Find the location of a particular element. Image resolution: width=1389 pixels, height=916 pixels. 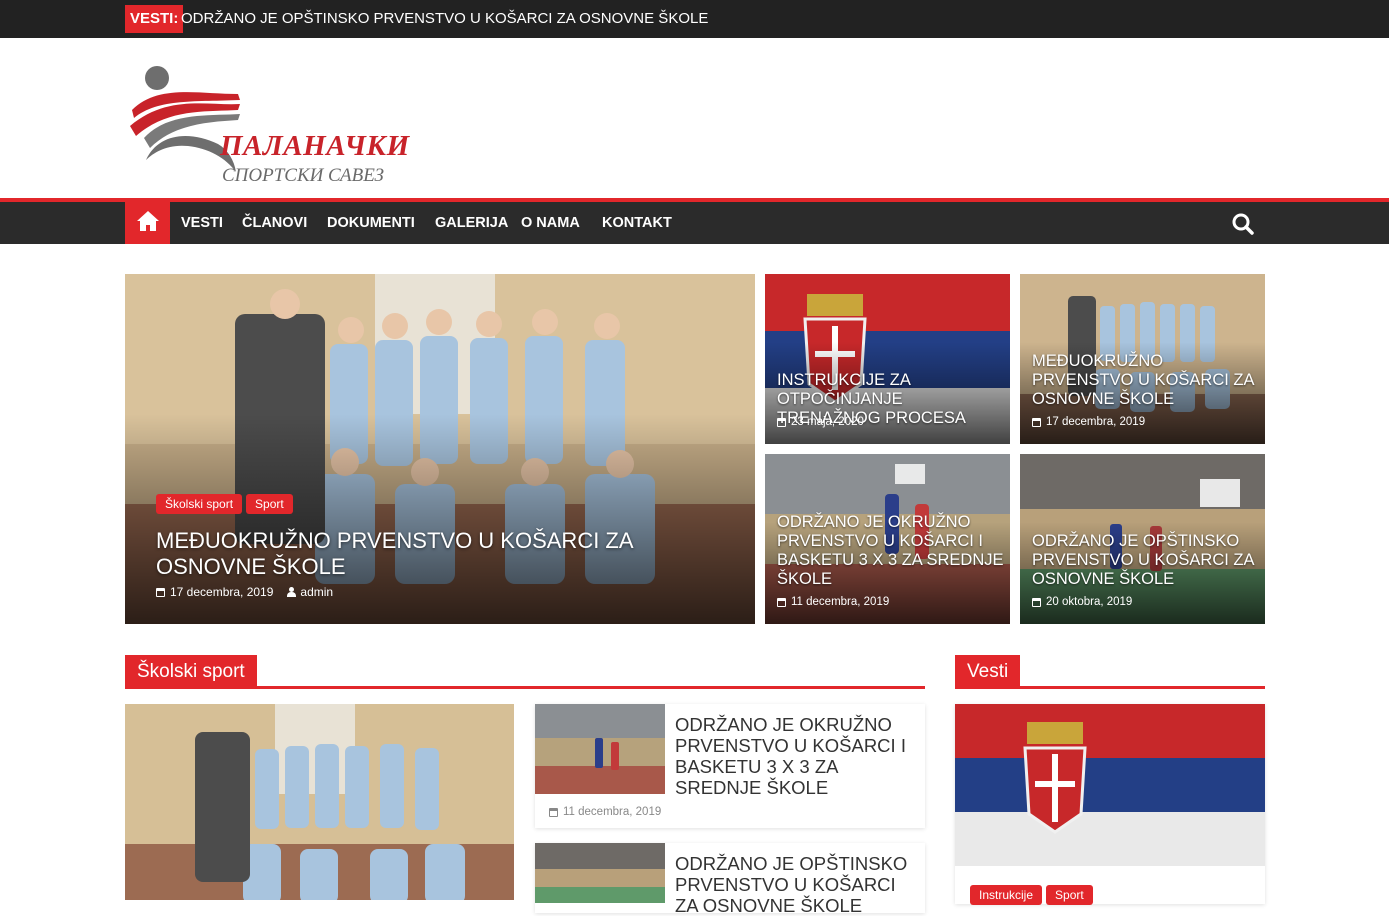

featured-meta: 17 decembra, 2019 admin is located at coordinates (244, 592).